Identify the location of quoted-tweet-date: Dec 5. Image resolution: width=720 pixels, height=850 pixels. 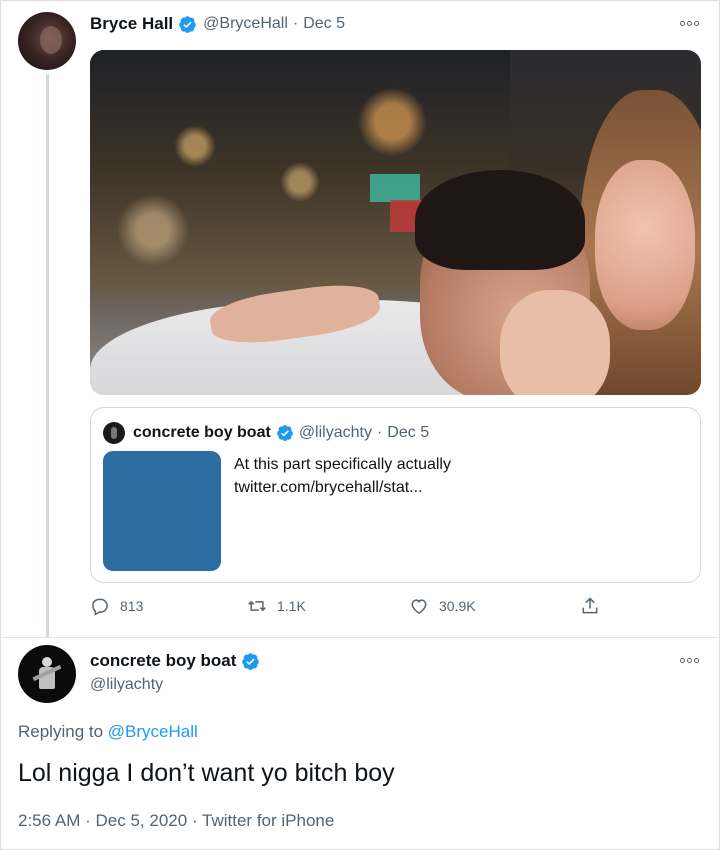
(408, 432).